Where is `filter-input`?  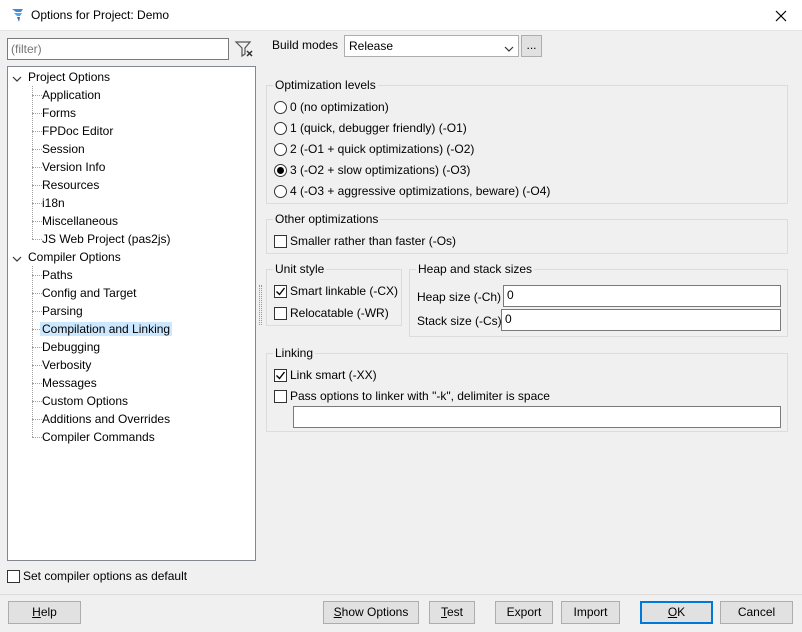 filter-input is located at coordinates (118, 49).